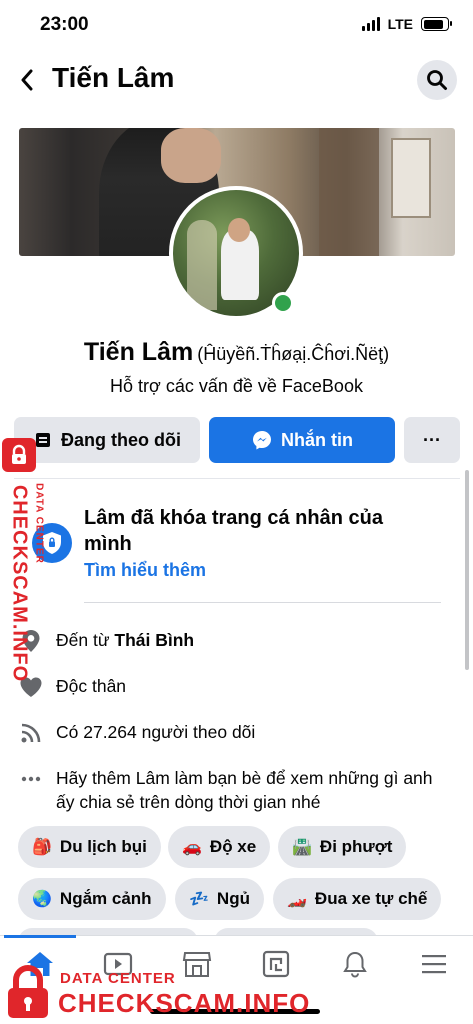 This screenshot has width=473, height=1024. Describe the element at coordinates (349, 192) in the screenshot. I see `cover-door-shape` at that location.